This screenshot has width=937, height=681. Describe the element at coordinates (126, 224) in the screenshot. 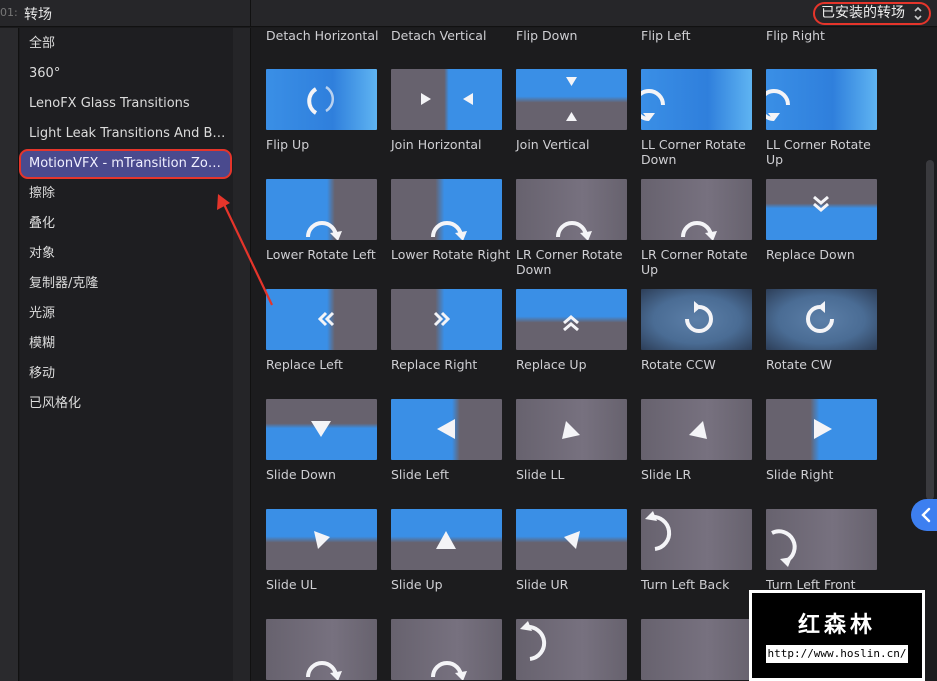

I see `sidebar-item: 叠化` at that location.